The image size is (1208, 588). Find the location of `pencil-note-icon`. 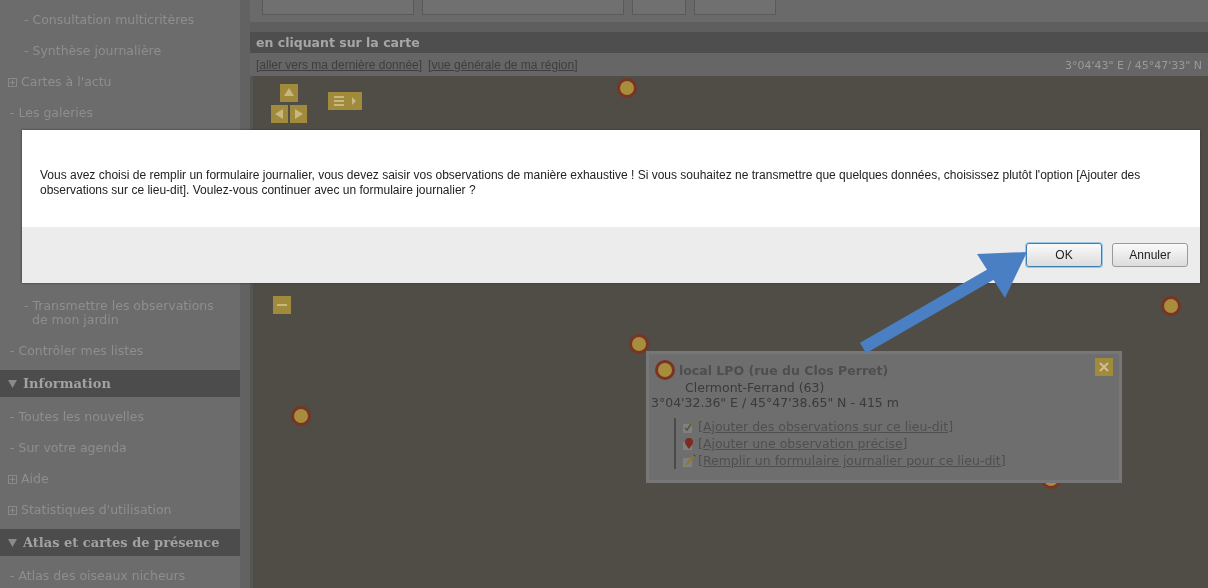

pencil-note-icon is located at coordinates (689, 460).